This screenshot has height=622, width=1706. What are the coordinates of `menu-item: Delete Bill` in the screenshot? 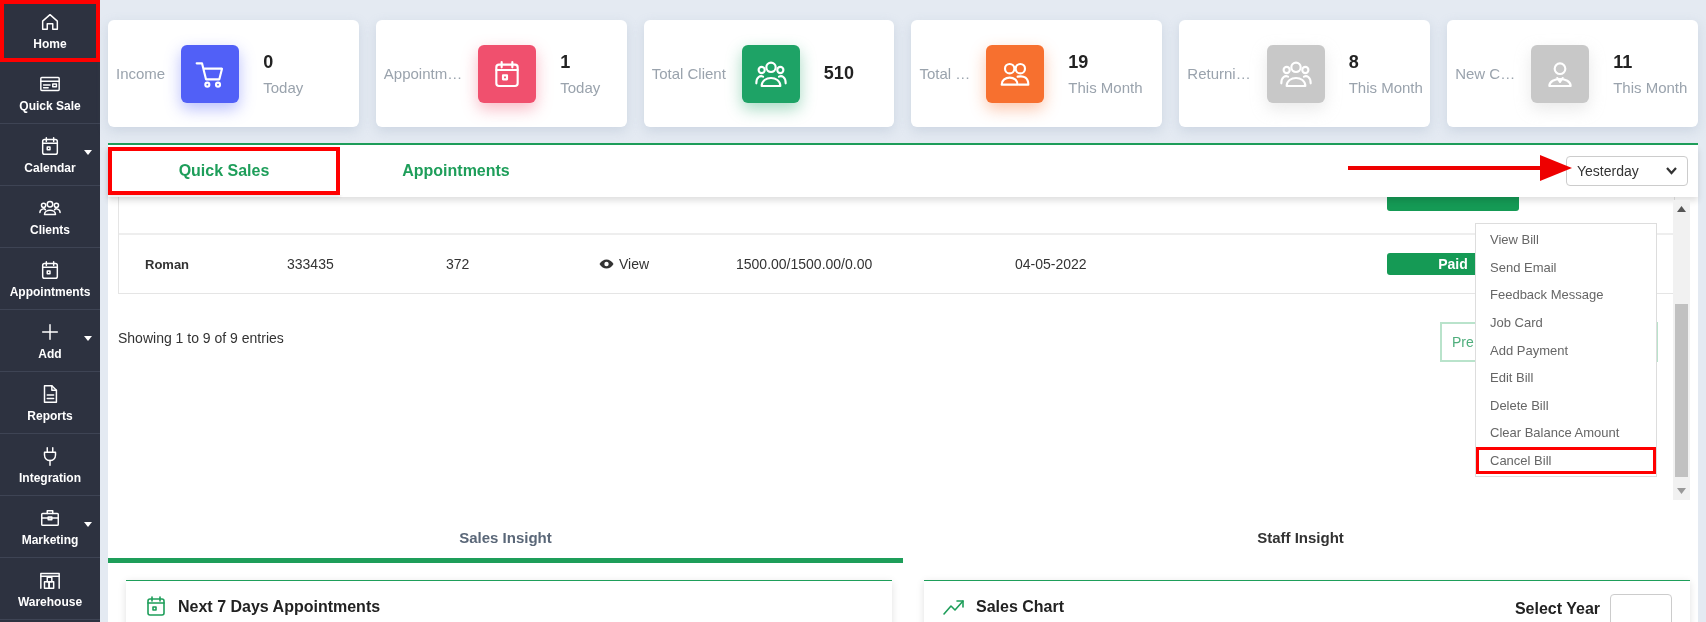 It's located at (1566, 405).